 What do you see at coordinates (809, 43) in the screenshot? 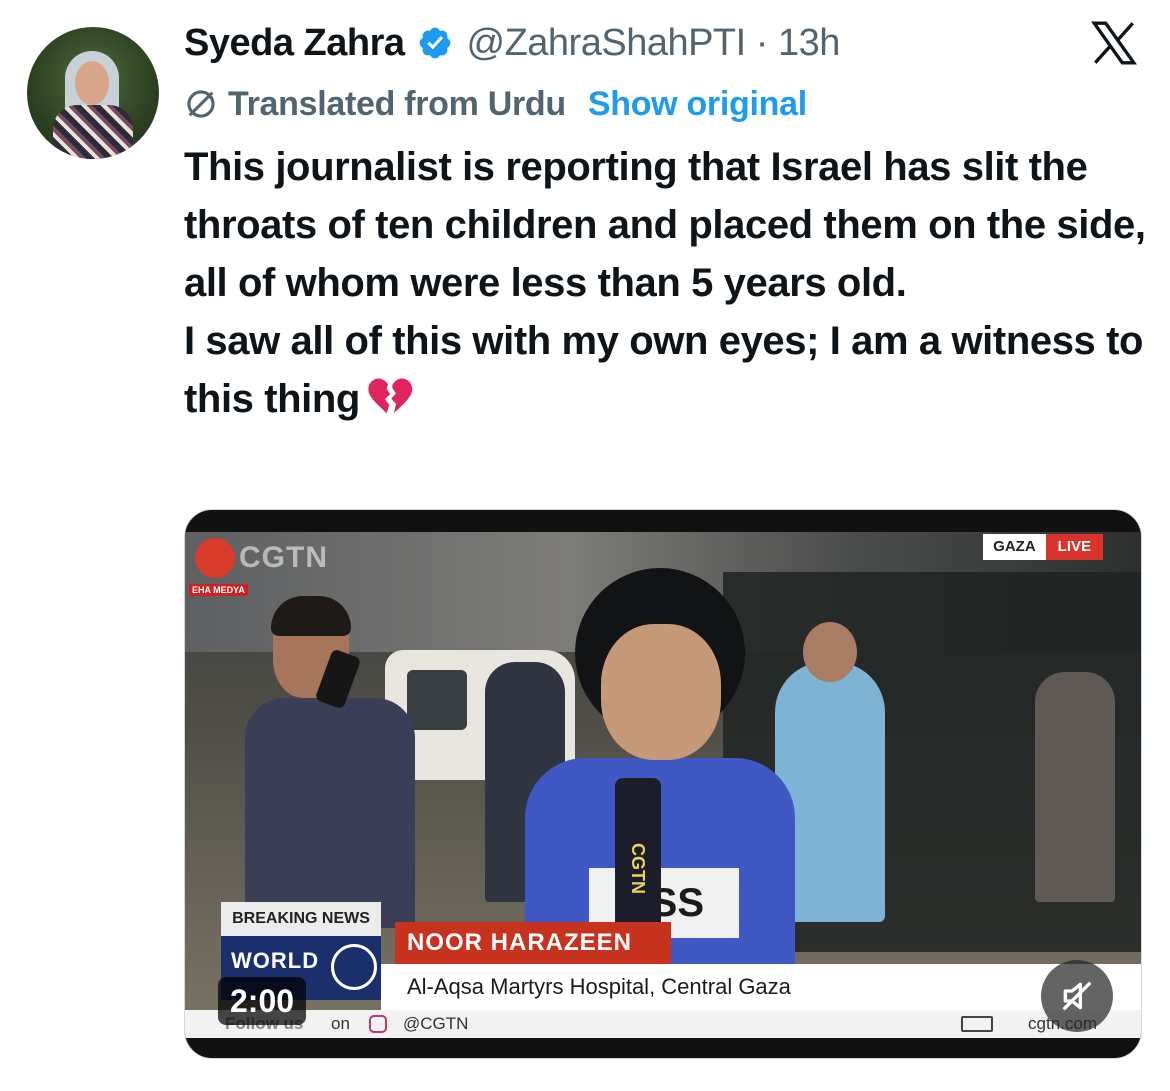
I see `timestamp: 13h` at bounding box center [809, 43].